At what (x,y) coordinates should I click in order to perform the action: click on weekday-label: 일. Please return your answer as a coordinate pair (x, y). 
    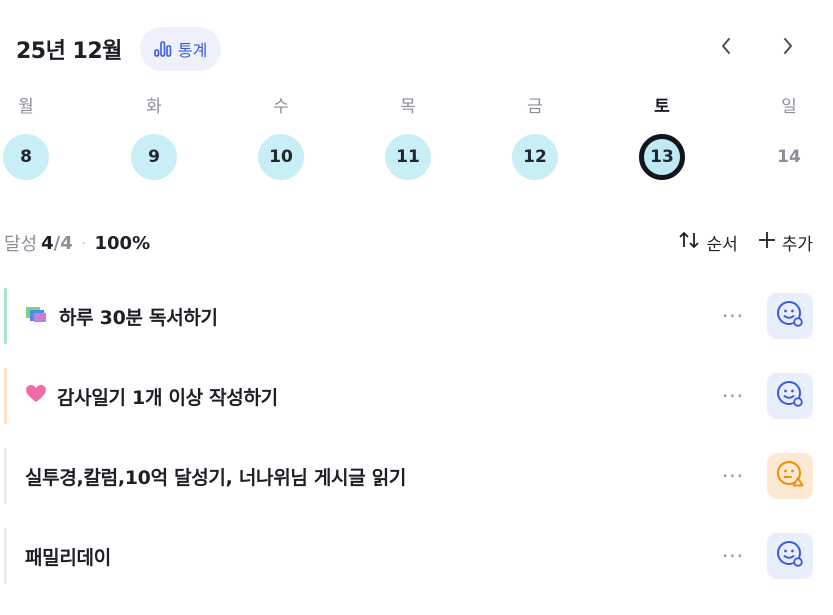
    Looking at the image, I should click on (789, 107).